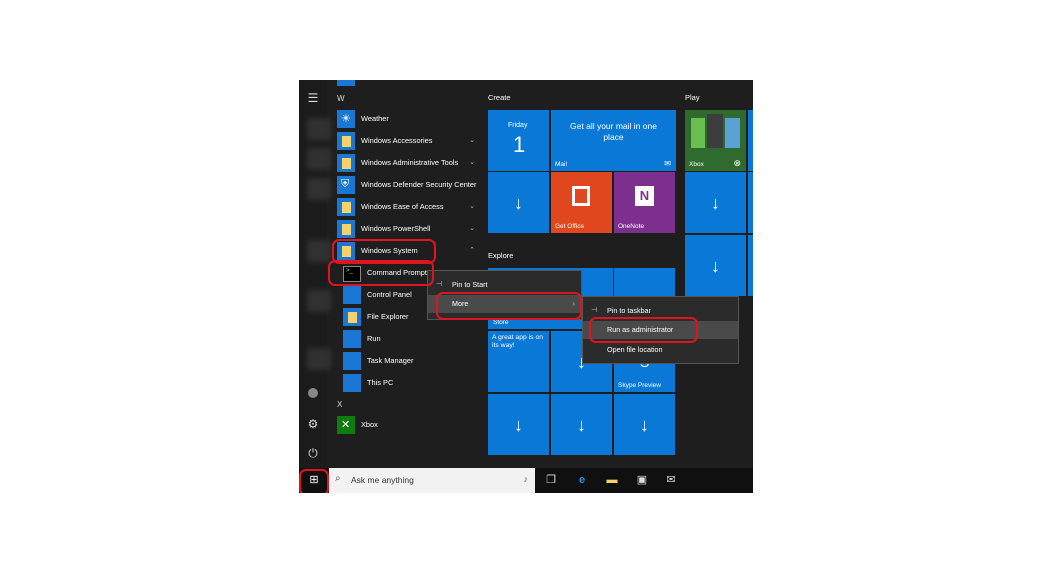 This screenshot has width=1052, height=572. I want to click on microphone-icon: ♪, so click(526, 479).